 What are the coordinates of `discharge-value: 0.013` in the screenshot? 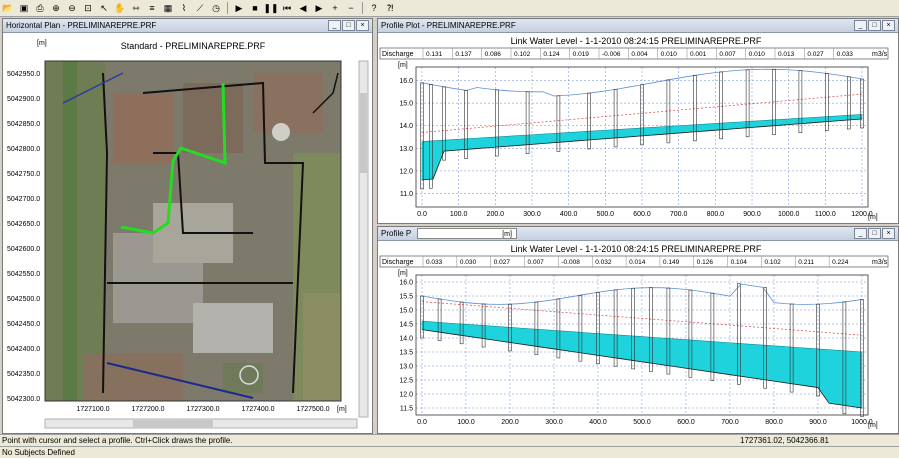 It's located at (786, 54).